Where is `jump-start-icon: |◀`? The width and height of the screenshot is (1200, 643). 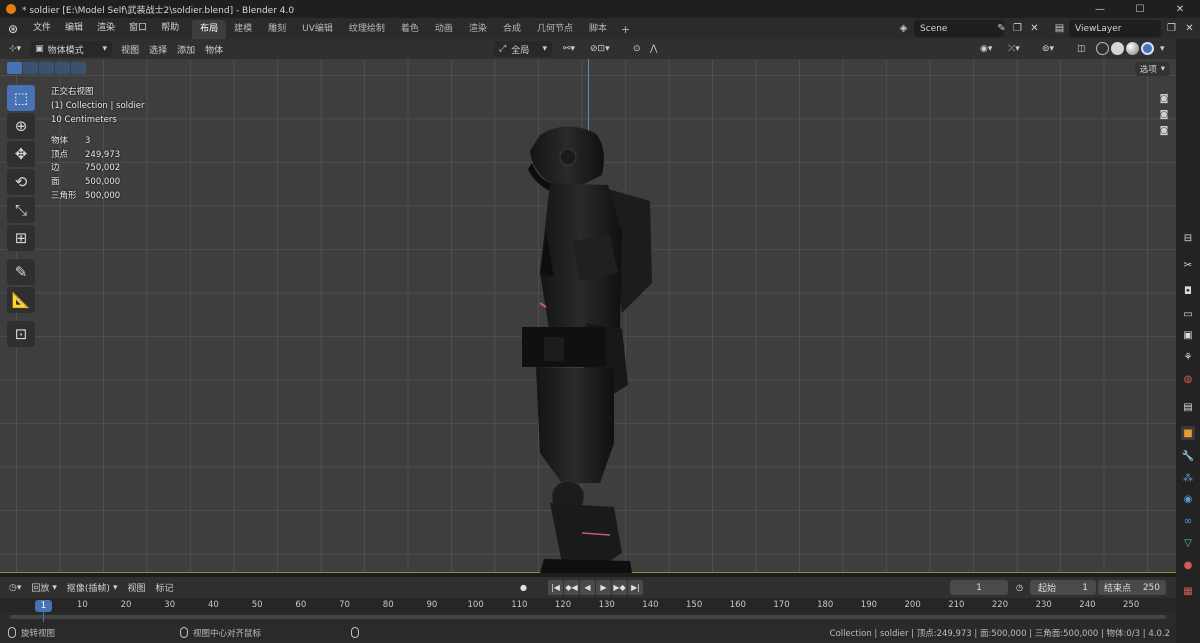
jump-start-icon: |◀ is located at coordinates (555, 587).